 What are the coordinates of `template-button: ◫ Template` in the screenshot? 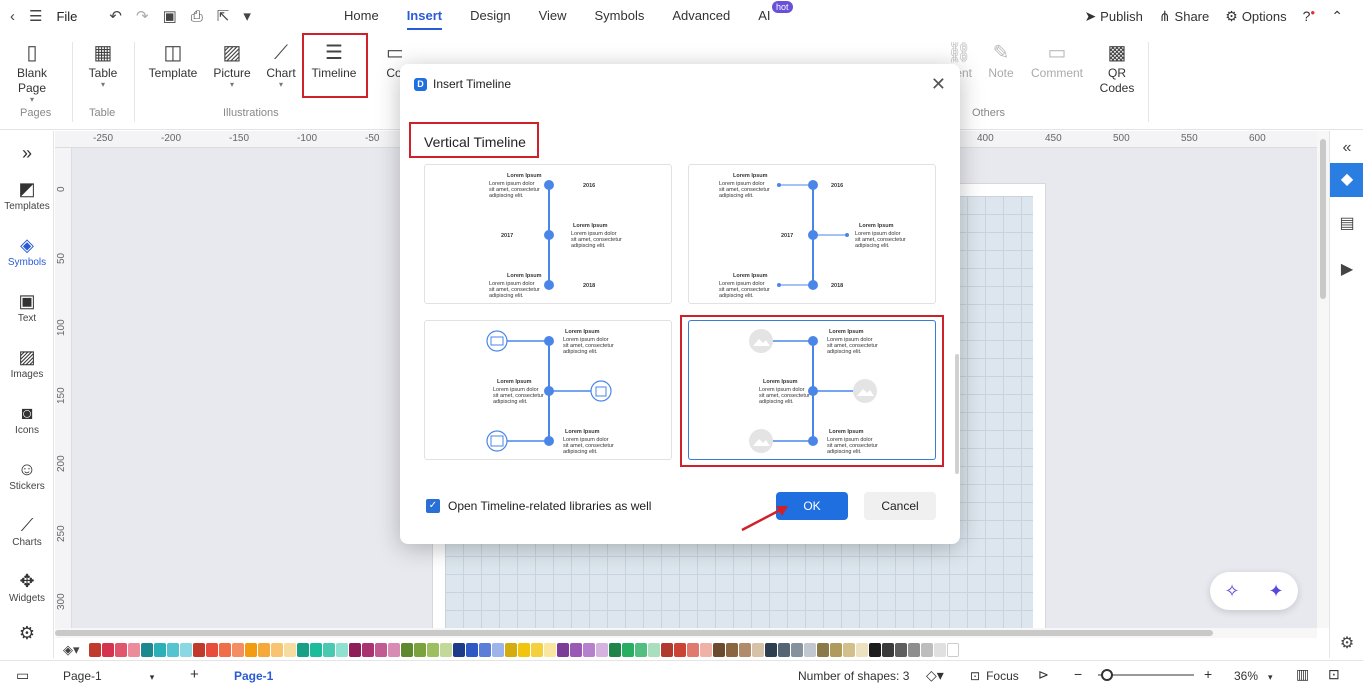 It's located at (173, 60).